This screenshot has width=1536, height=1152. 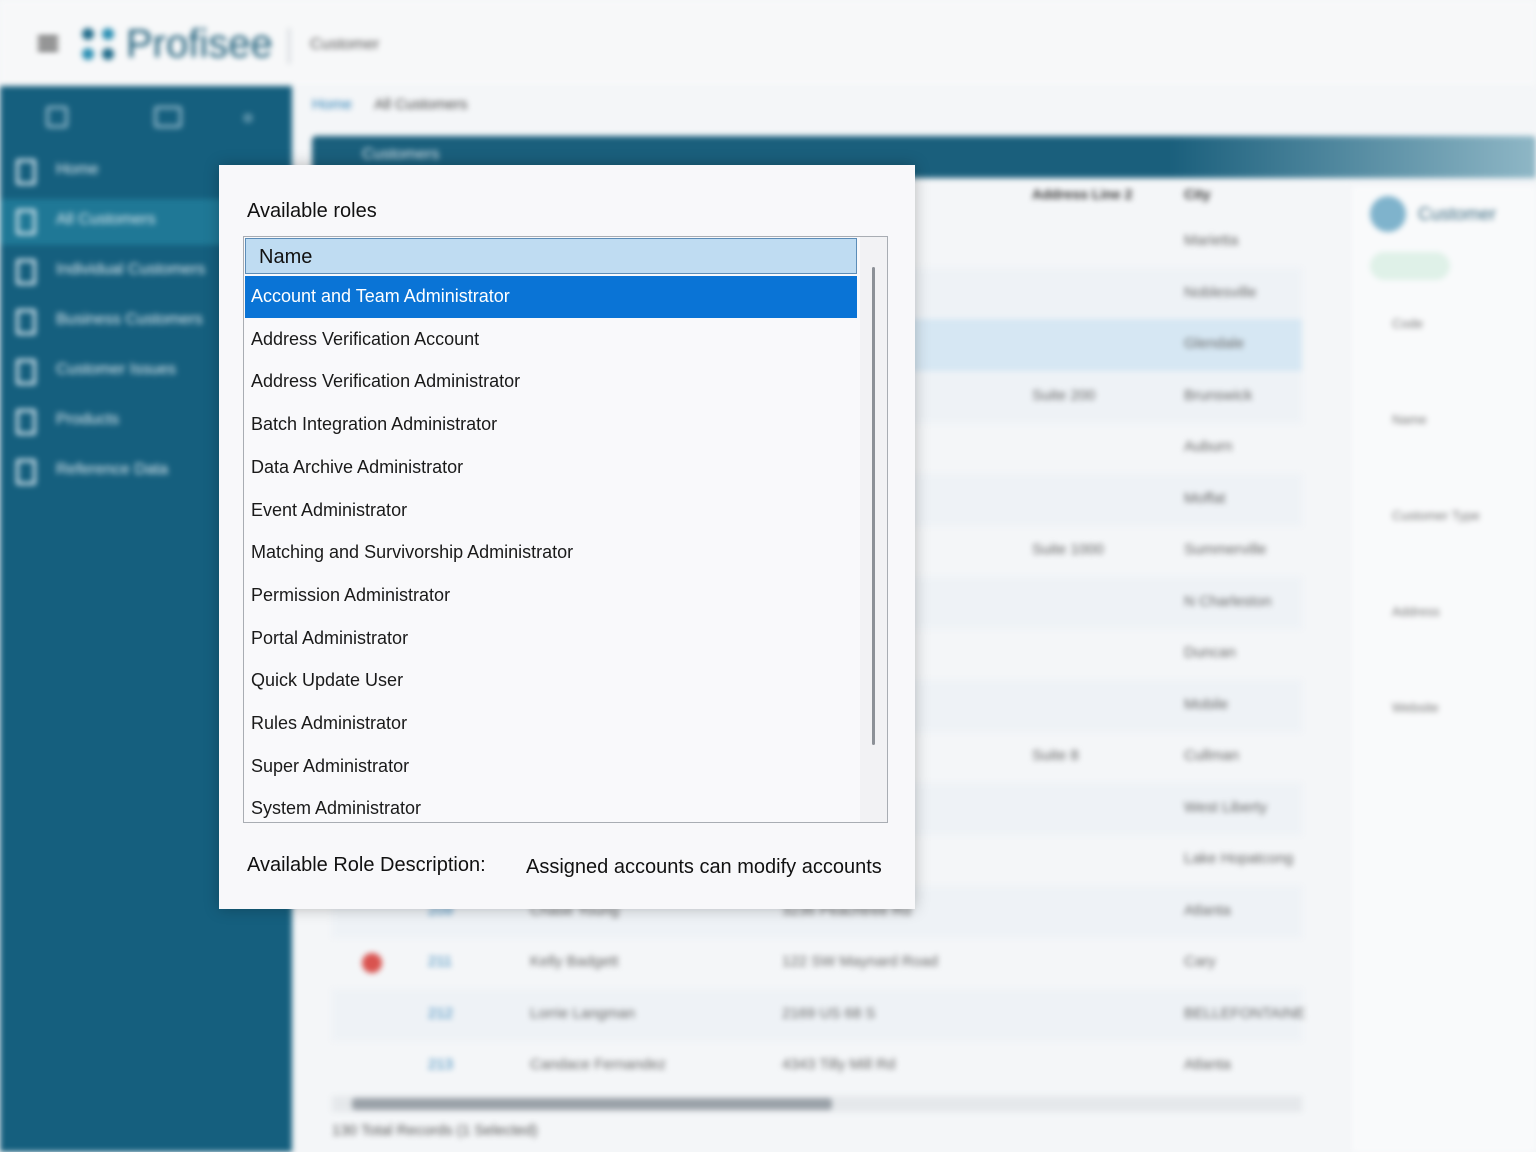 I want to click on role-list-item: Permission Administrator, so click(x=551, y=596).